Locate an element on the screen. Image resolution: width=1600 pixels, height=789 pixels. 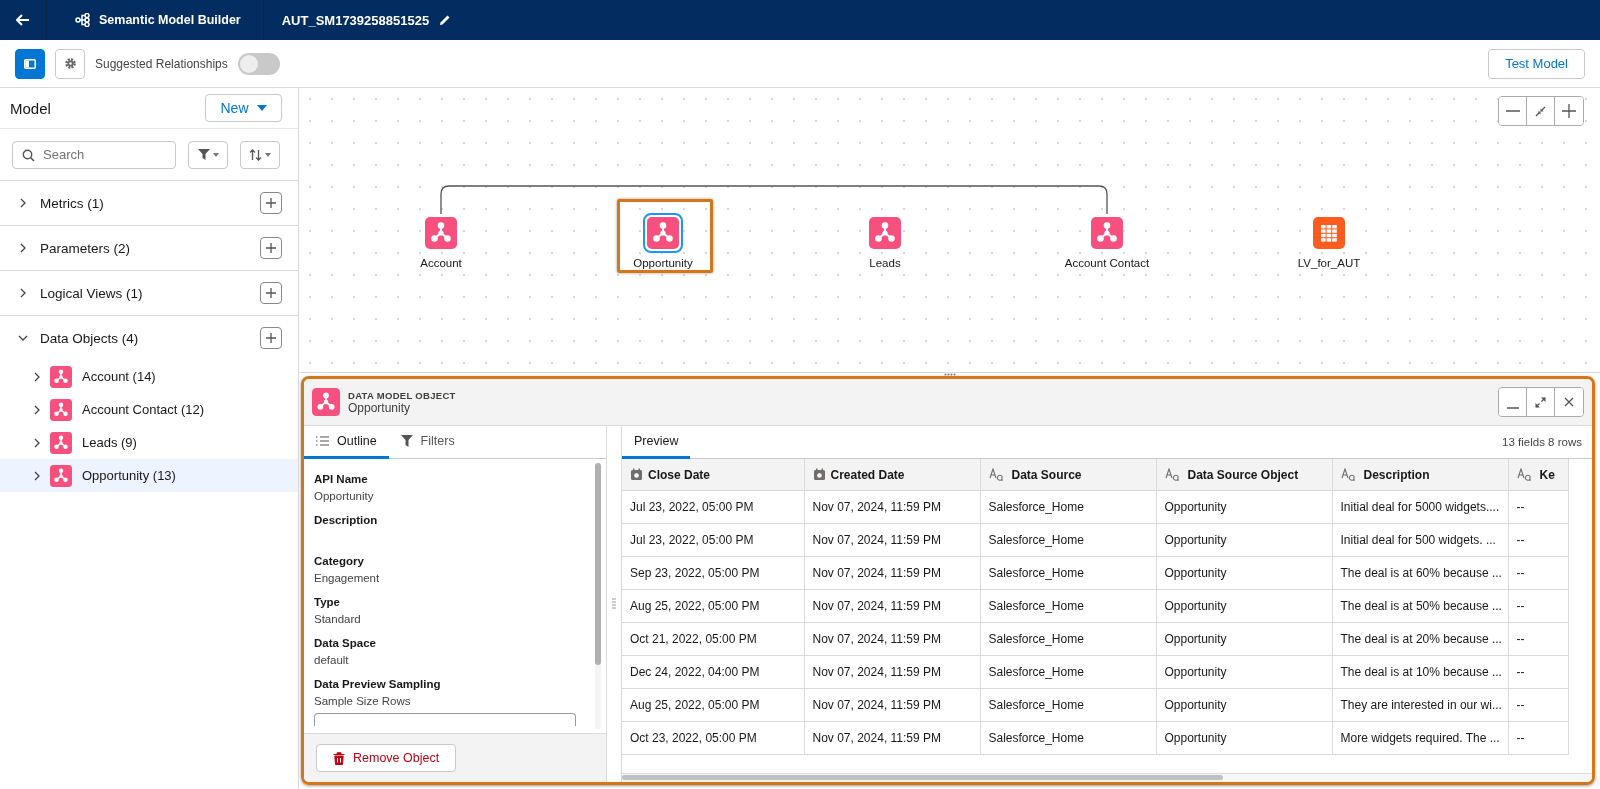
minimize-button is located at coordinates (1513, 402).